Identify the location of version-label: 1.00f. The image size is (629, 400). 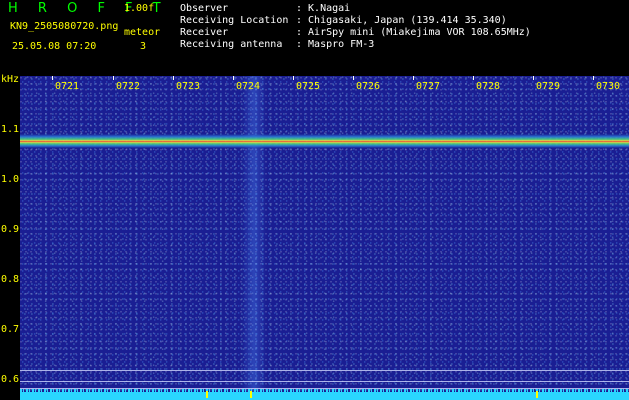
(139, 8).